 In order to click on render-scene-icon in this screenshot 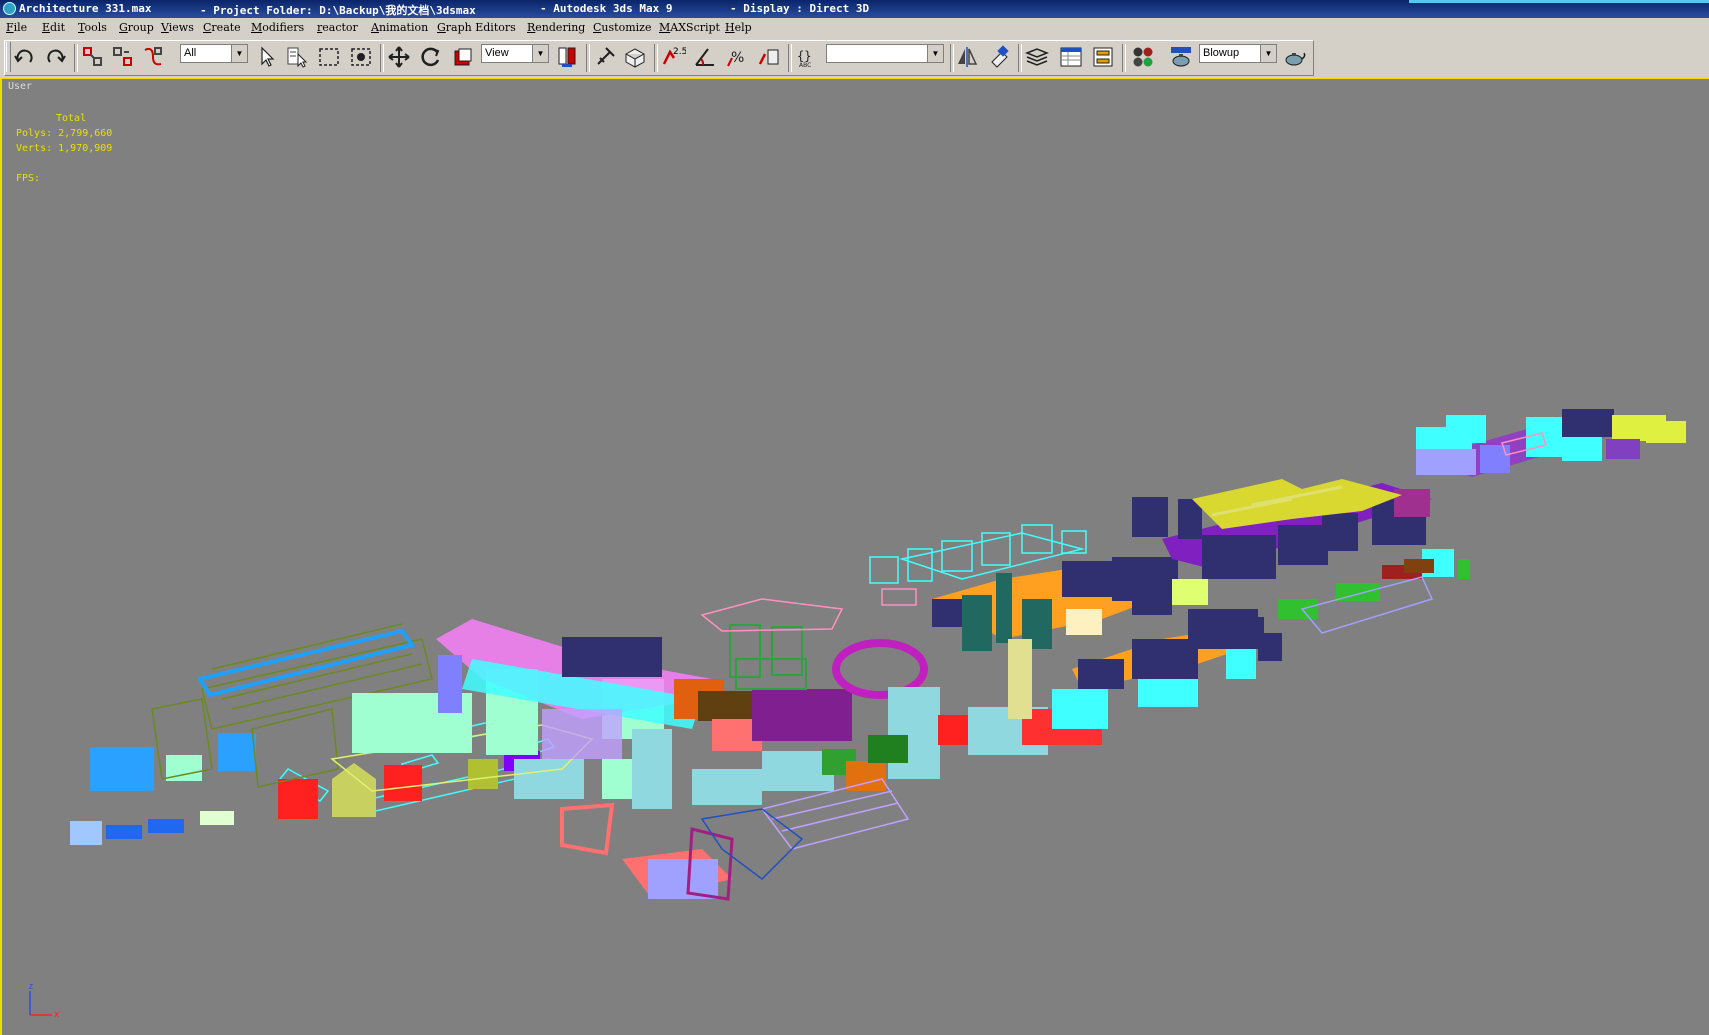, I will do `click(1181, 57)`.